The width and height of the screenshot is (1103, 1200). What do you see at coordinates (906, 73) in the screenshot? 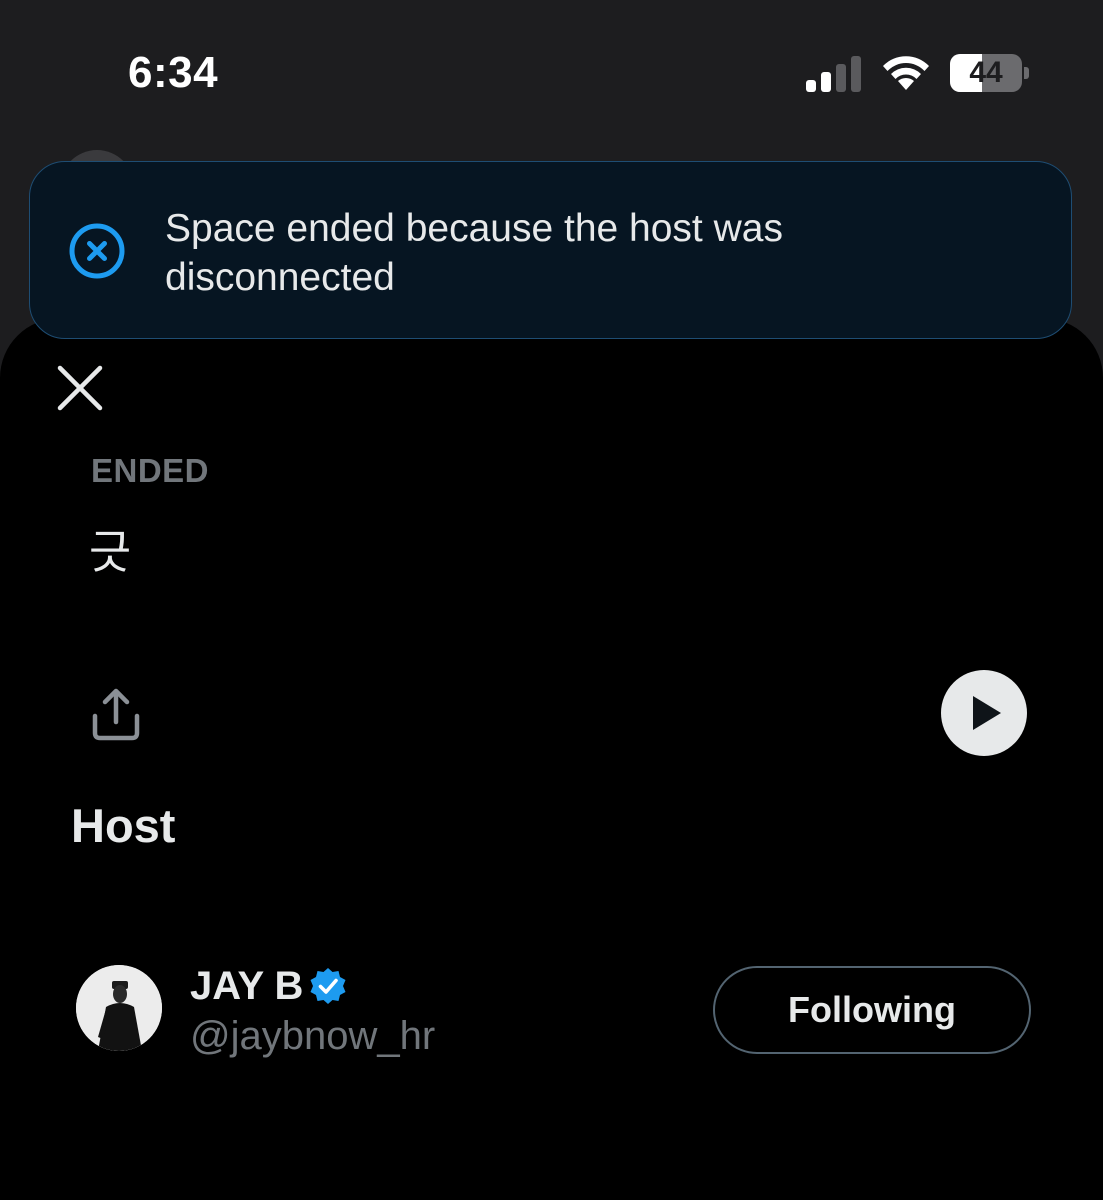
I see `wifi-icon` at bounding box center [906, 73].